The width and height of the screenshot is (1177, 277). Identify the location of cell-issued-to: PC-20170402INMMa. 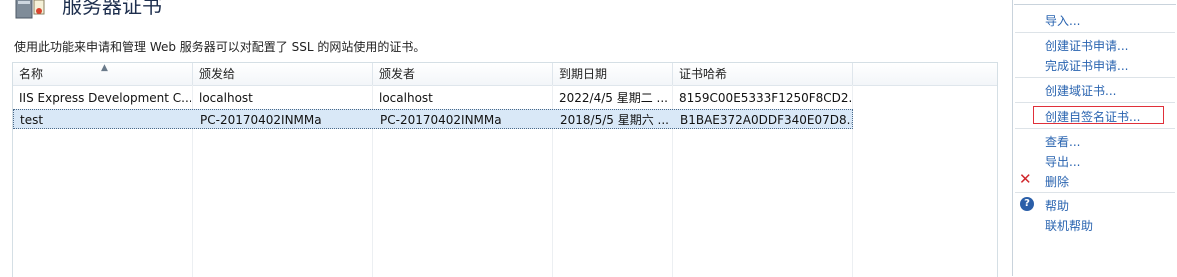
(261, 120).